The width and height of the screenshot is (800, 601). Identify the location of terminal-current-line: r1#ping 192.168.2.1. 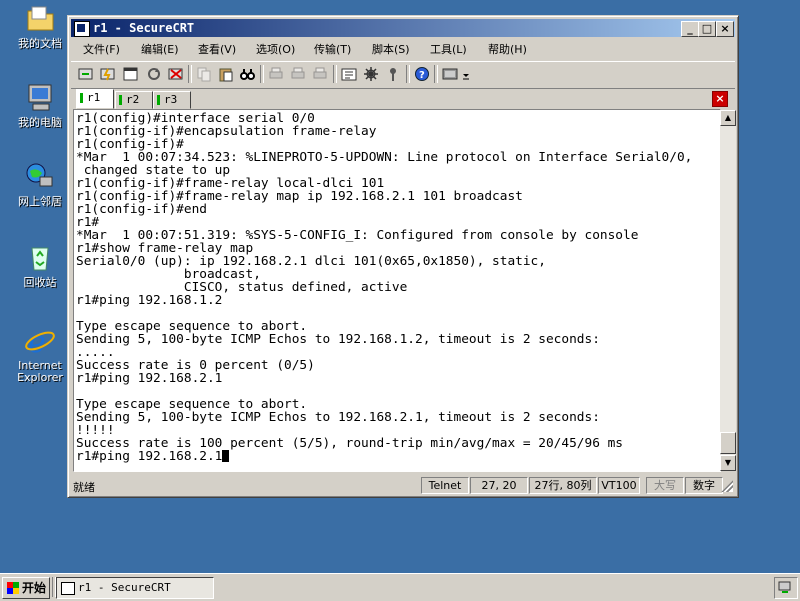
(149, 456).